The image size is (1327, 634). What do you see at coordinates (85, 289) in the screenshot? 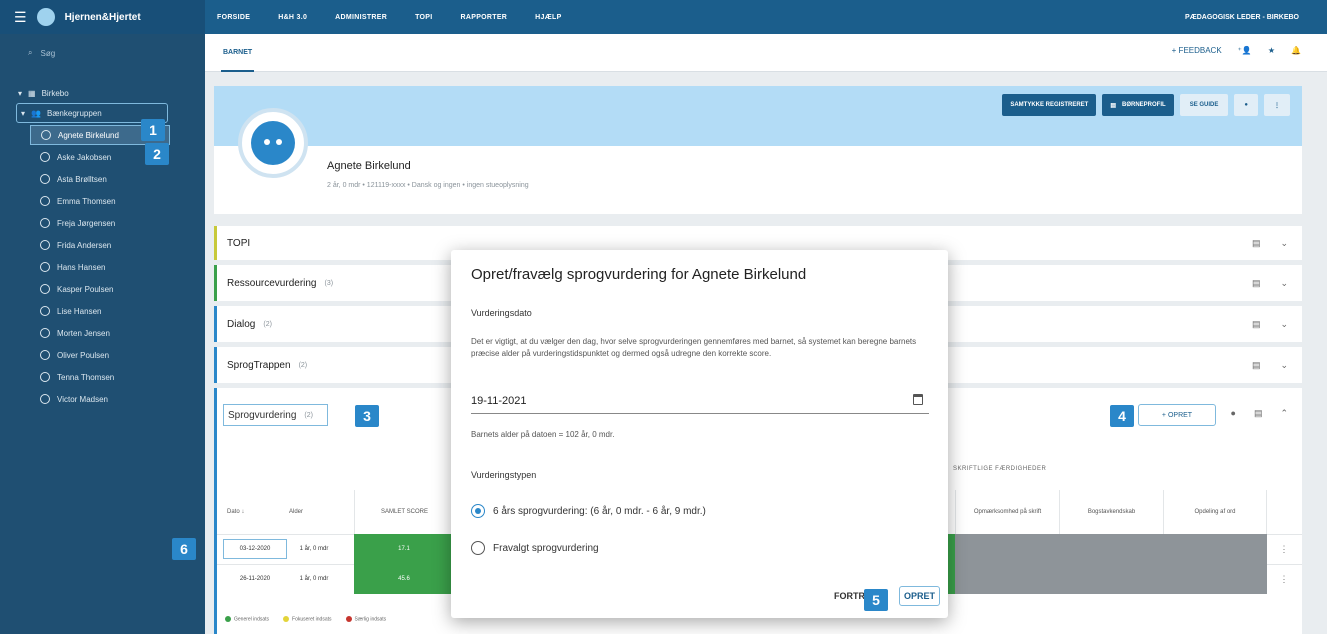
I see `child-label: Kasper Poulsen` at bounding box center [85, 289].